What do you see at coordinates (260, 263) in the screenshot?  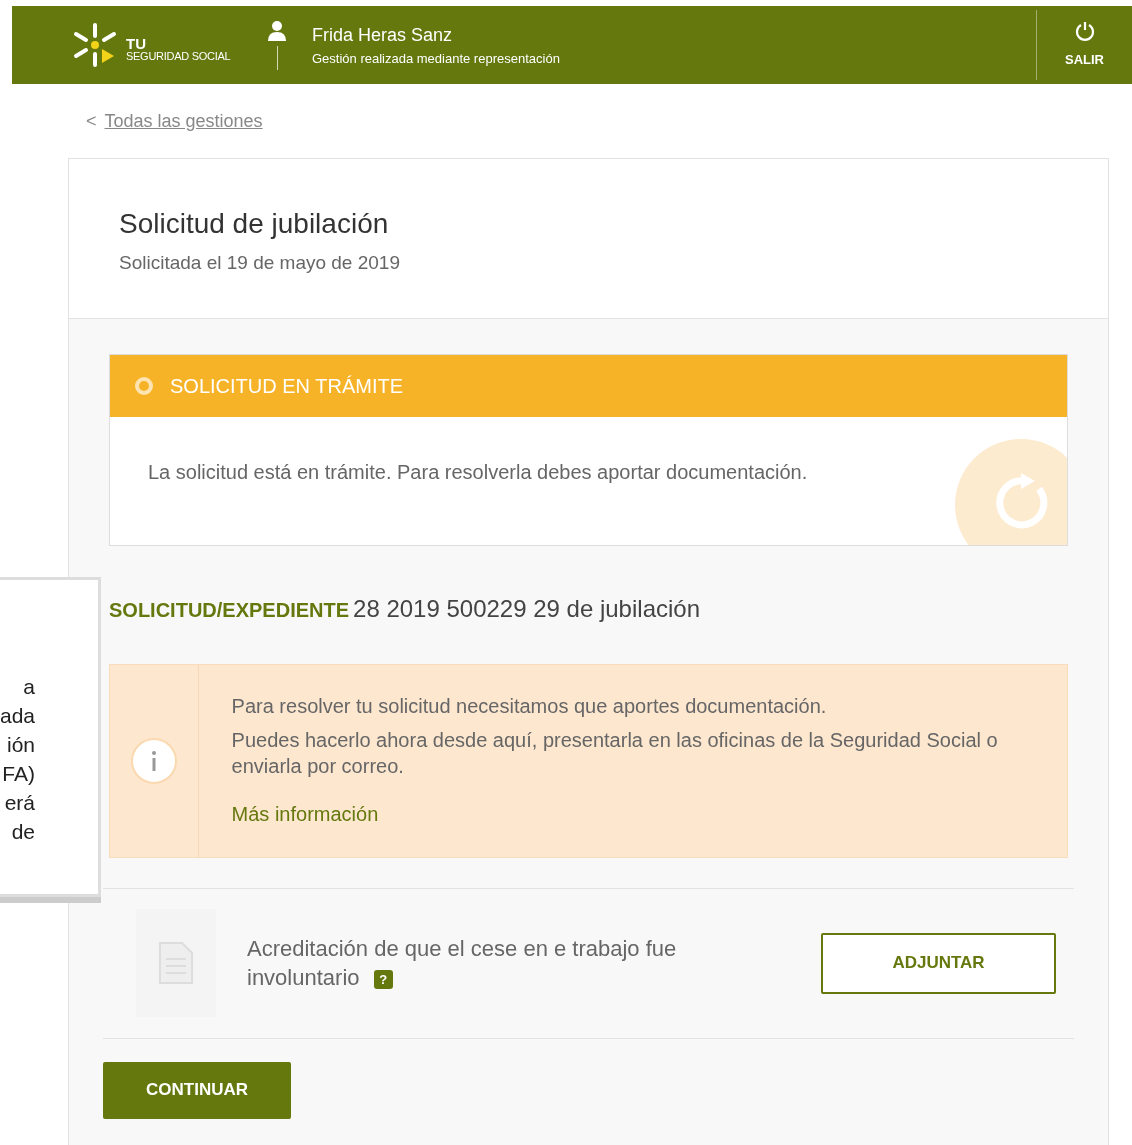 I see `request-date: Solicitada el 19 de mayo de 2019` at bounding box center [260, 263].